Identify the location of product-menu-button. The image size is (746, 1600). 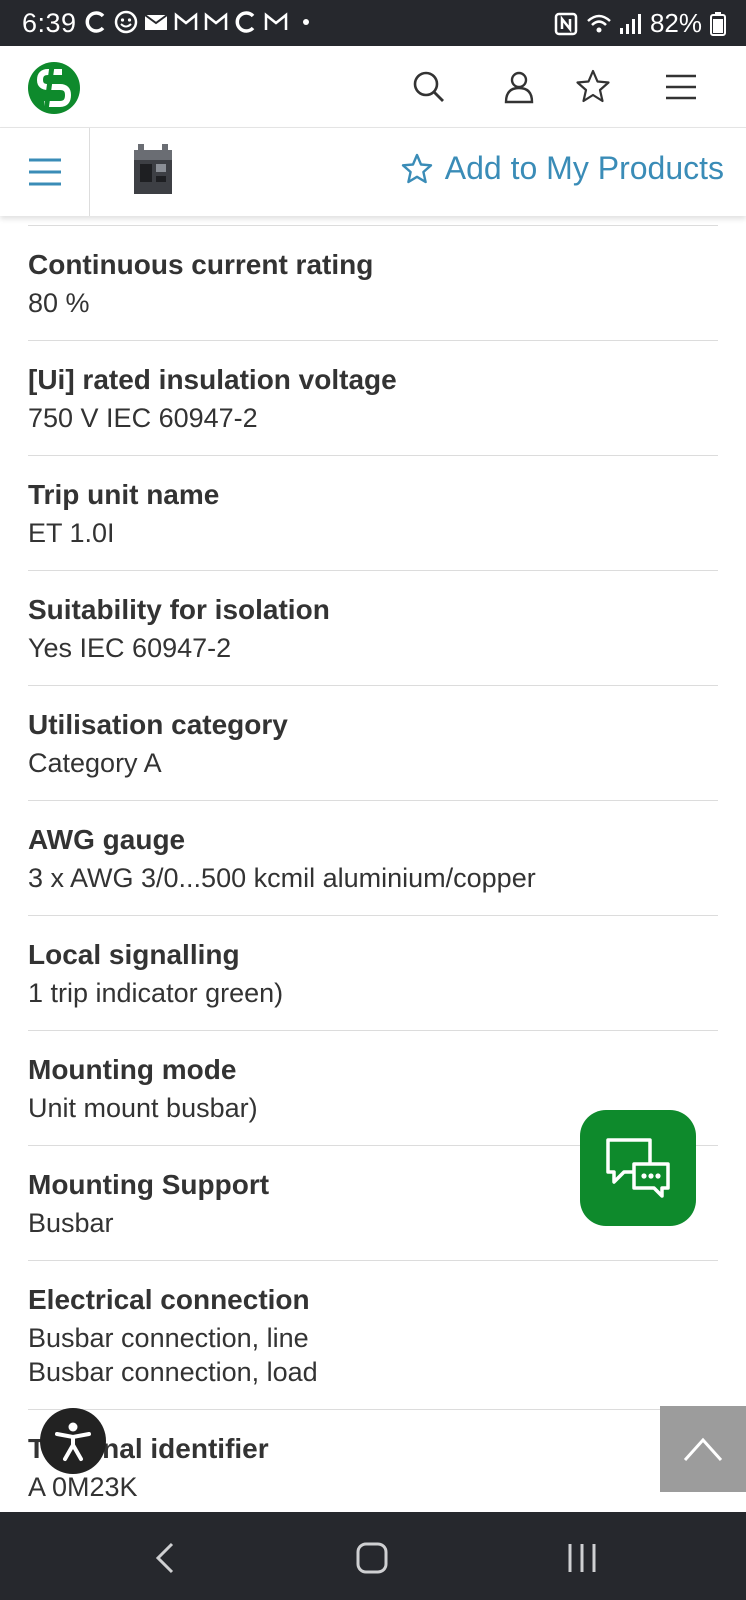
(45, 172).